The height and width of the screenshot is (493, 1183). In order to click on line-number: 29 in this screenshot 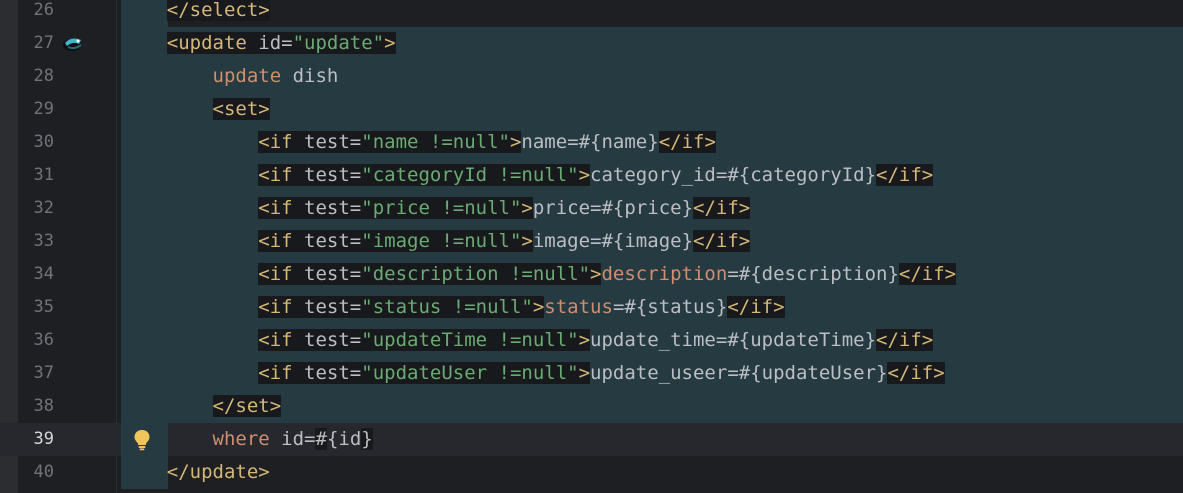, I will do `click(36, 109)`.